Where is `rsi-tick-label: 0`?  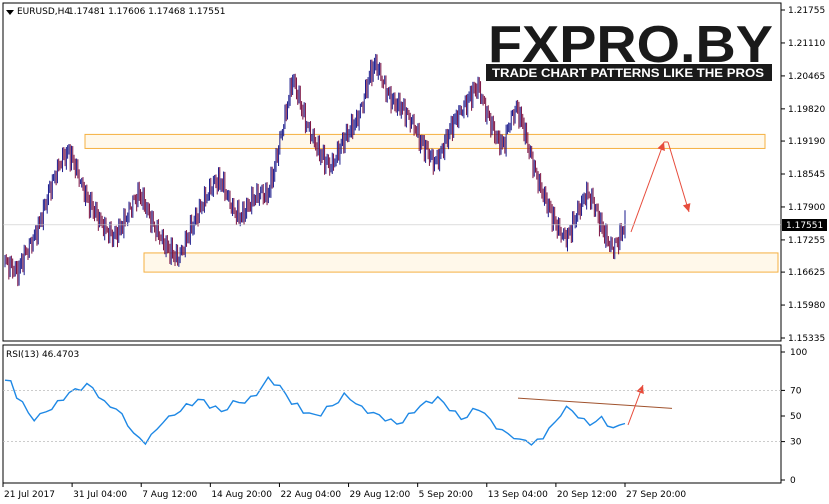 rsi-tick-label: 0 is located at coordinates (793, 481).